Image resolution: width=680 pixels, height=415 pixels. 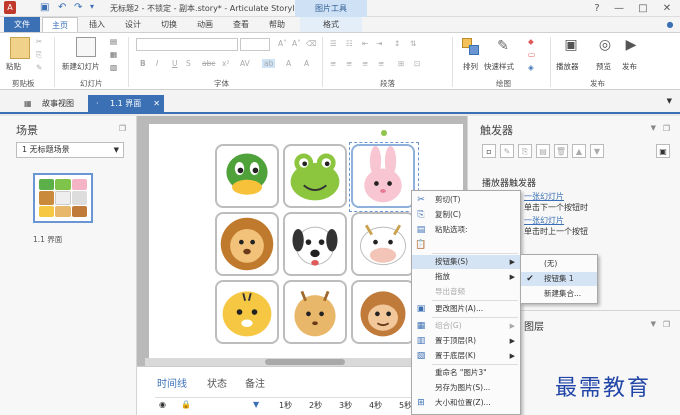 What do you see at coordinates (331, 24) in the screenshot?
I see `tab-format: 格式` at bounding box center [331, 24].